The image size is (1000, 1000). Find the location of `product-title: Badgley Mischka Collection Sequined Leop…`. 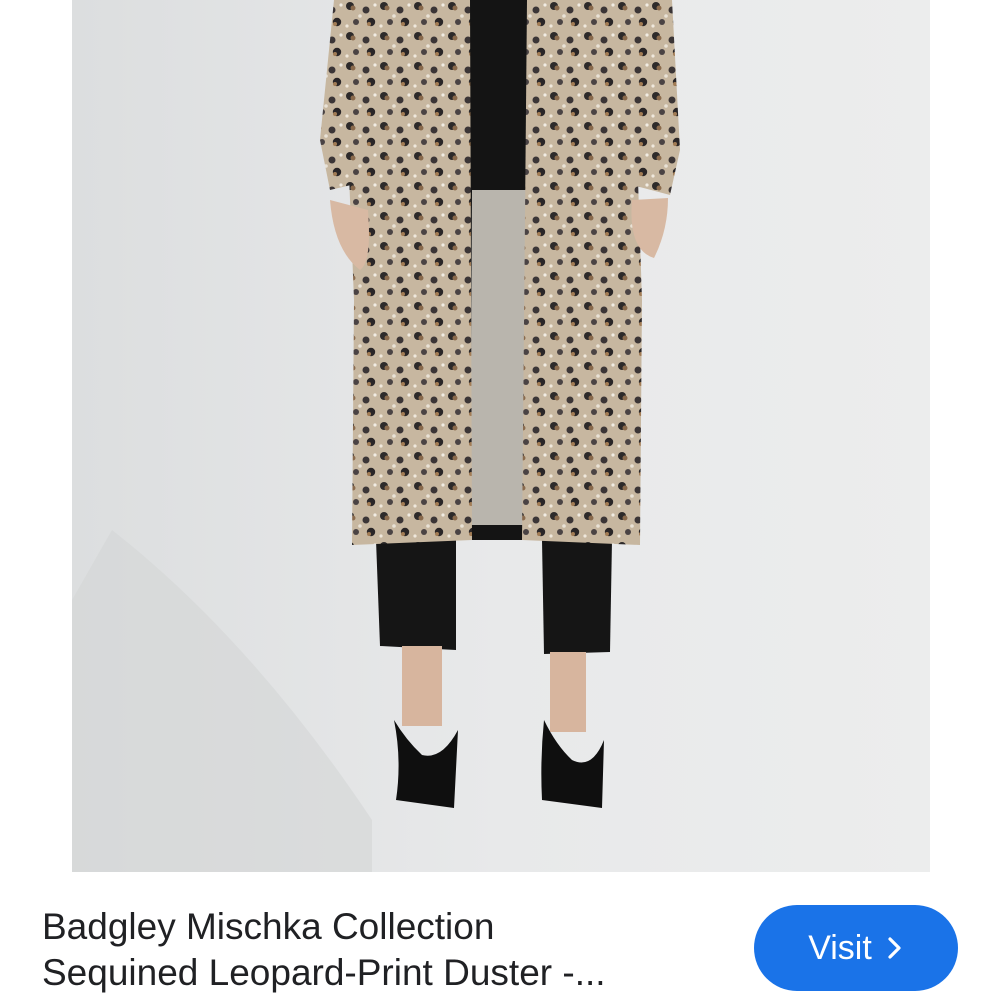

product-title: Badgley Mischka Collection Sequined Leop… is located at coordinates (387, 950).